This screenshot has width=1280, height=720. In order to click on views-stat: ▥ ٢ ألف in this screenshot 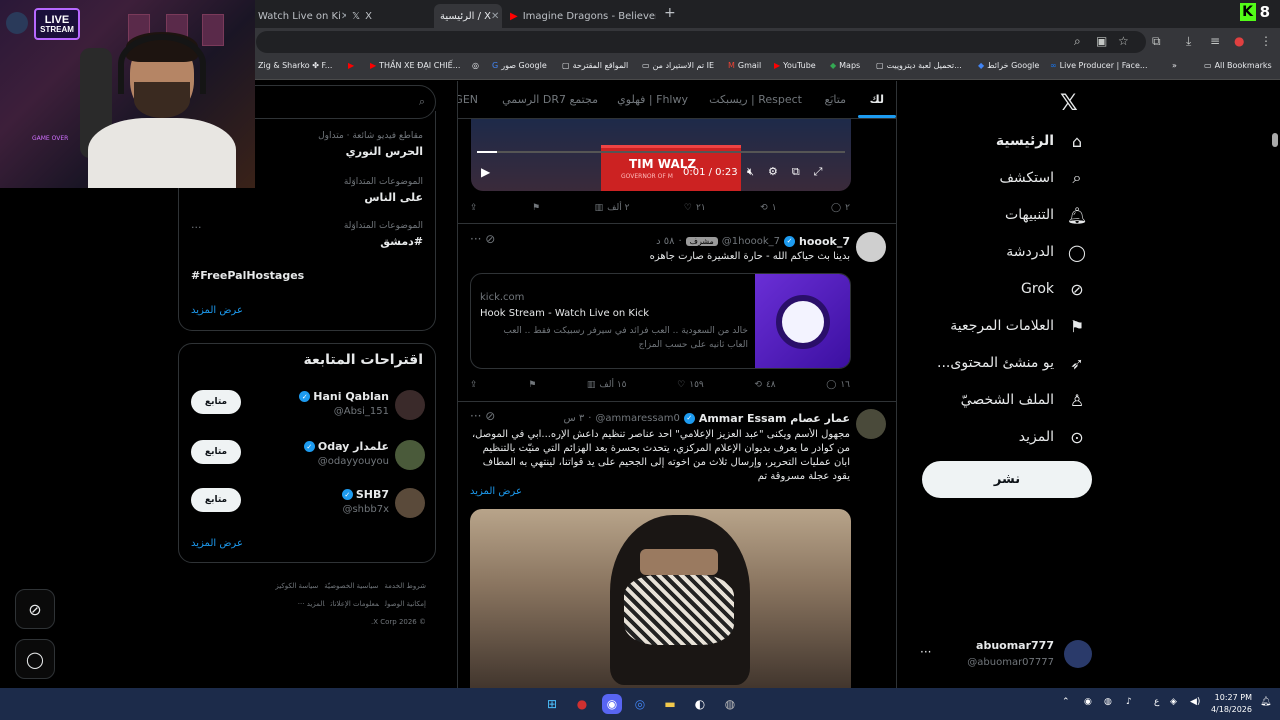, I will do `click(612, 208)`.